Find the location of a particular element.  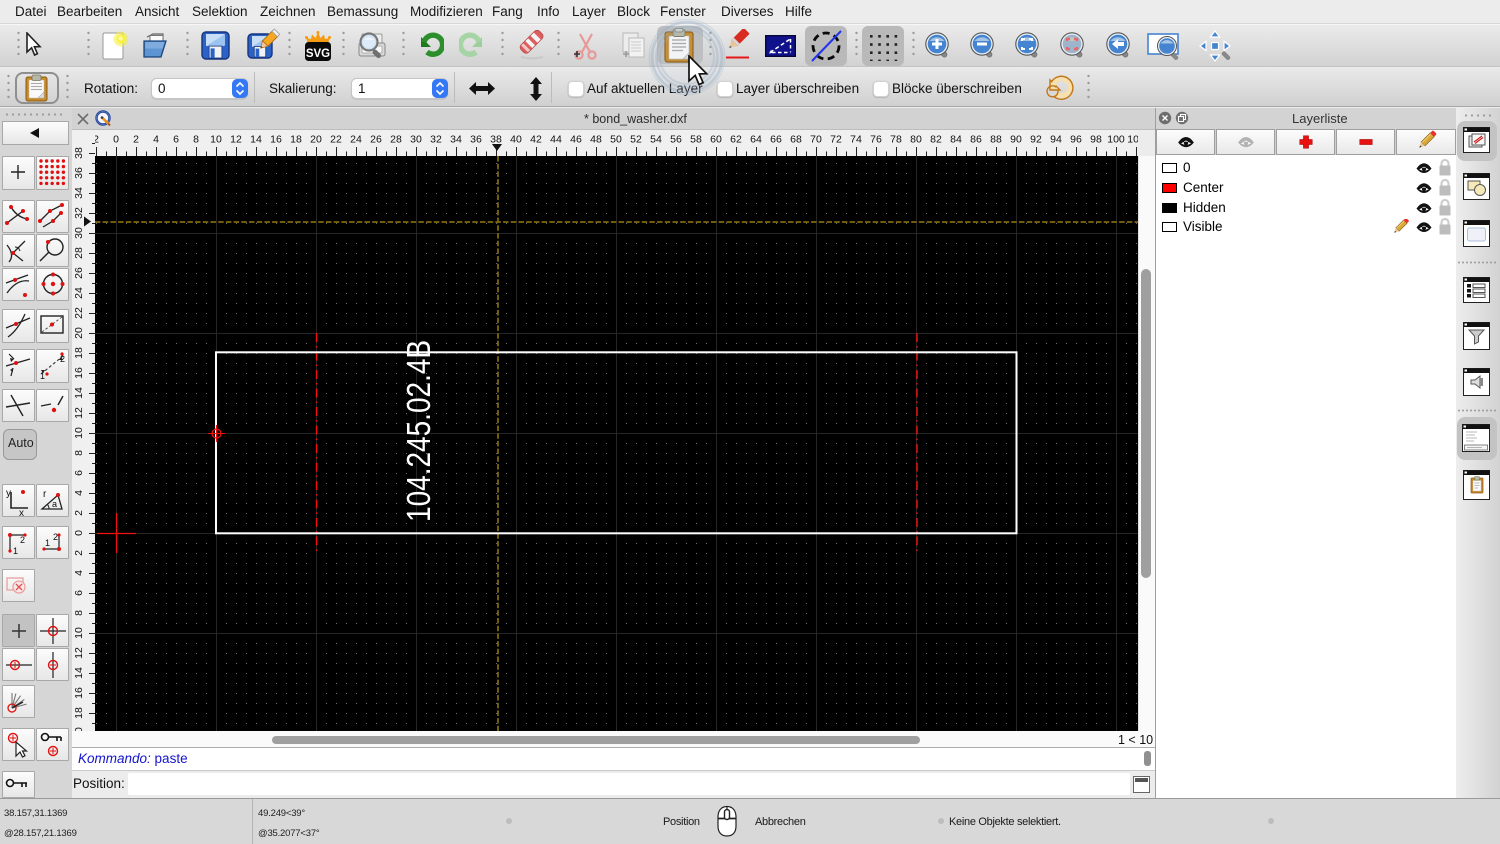

svg-text: 100 is located at coordinates (1116, 140).